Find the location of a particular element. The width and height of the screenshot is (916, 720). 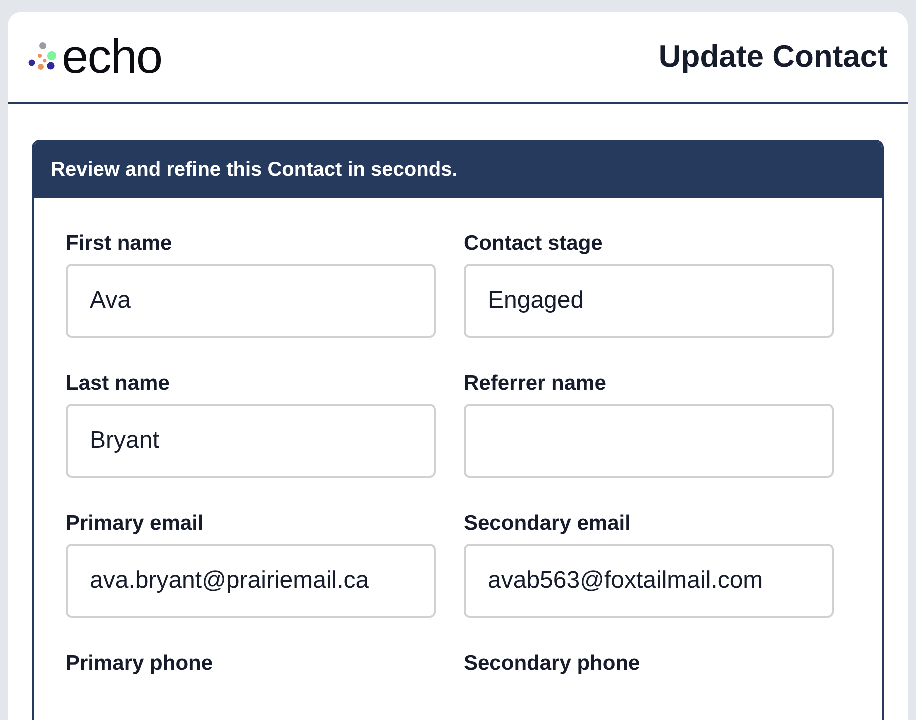

panel-banner: Review and refine this Contact in seconds. is located at coordinates (458, 170).